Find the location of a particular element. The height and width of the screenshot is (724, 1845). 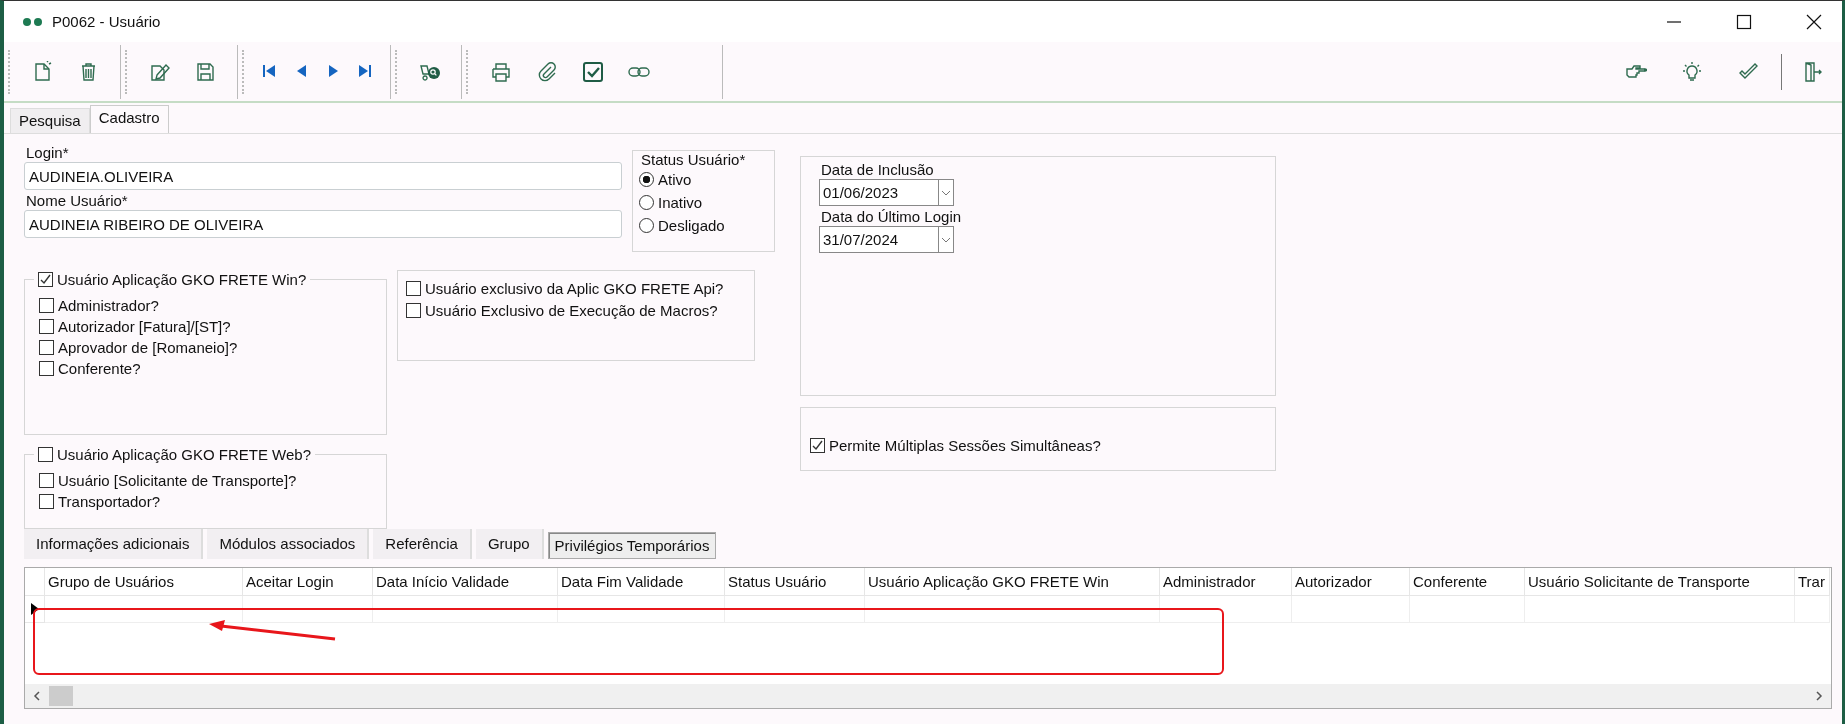

field-label: Nome Usuário* is located at coordinates (77, 200).